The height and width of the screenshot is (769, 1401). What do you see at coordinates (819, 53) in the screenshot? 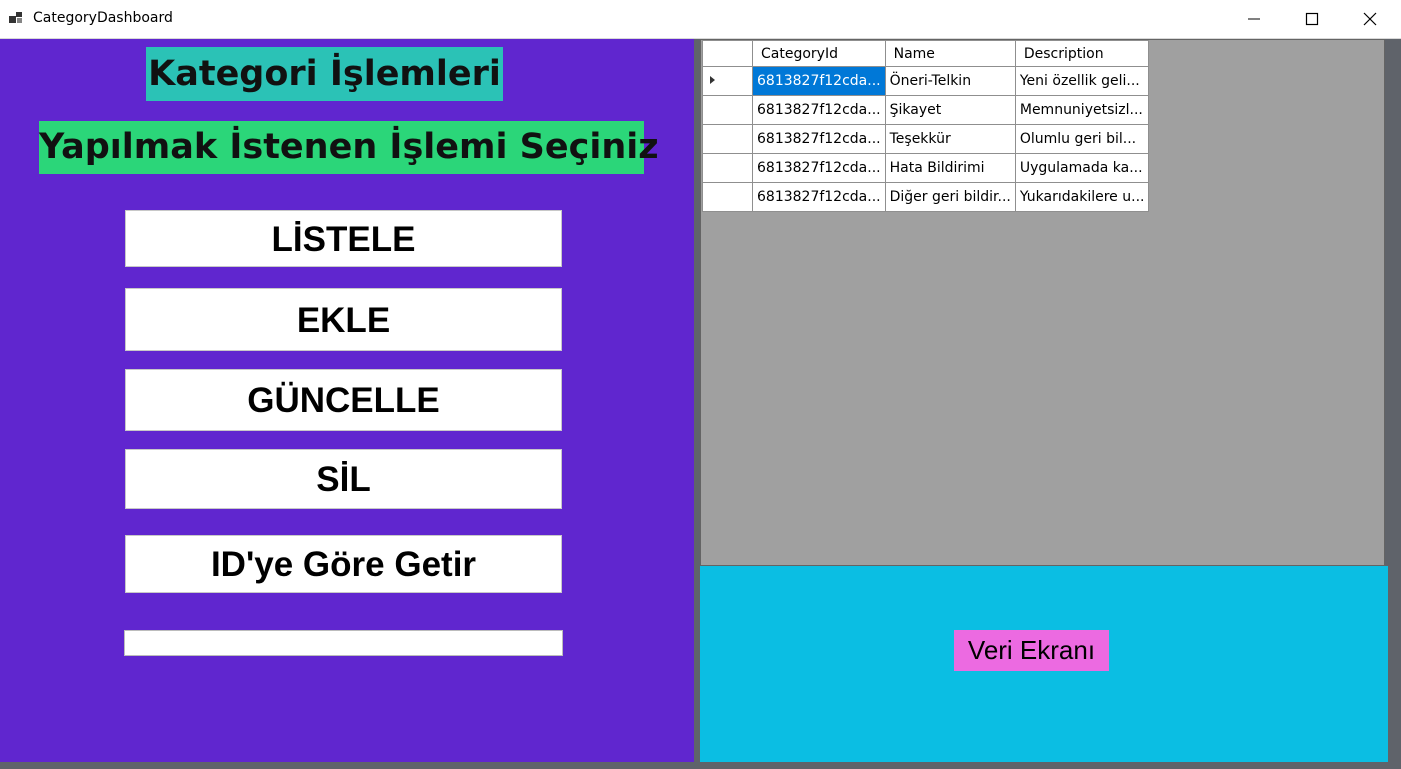
I see `column-header-categoryid: CategoryId` at bounding box center [819, 53].